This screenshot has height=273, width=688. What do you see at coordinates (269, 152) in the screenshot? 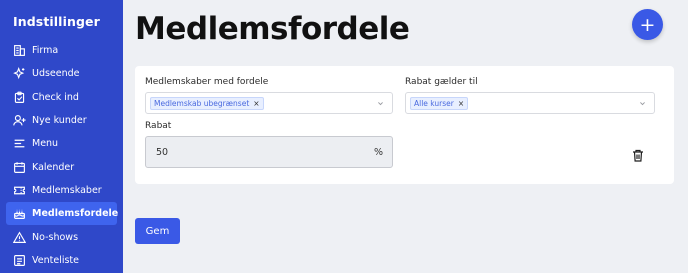
I see `discount-input: 50 %` at bounding box center [269, 152].